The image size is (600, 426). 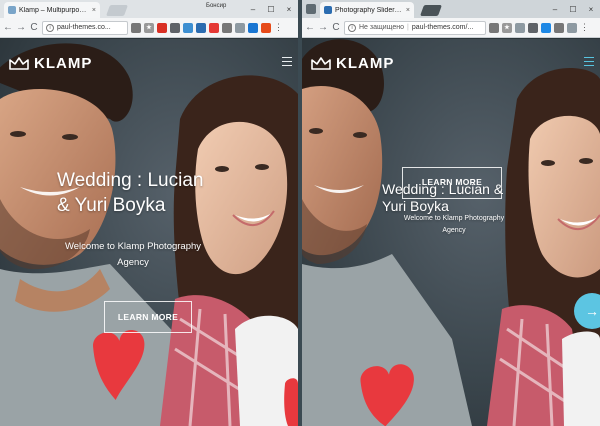 What do you see at coordinates (589, 63) in the screenshot?
I see `right-hamburger-menu-icon` at bounding box center [589, 63].